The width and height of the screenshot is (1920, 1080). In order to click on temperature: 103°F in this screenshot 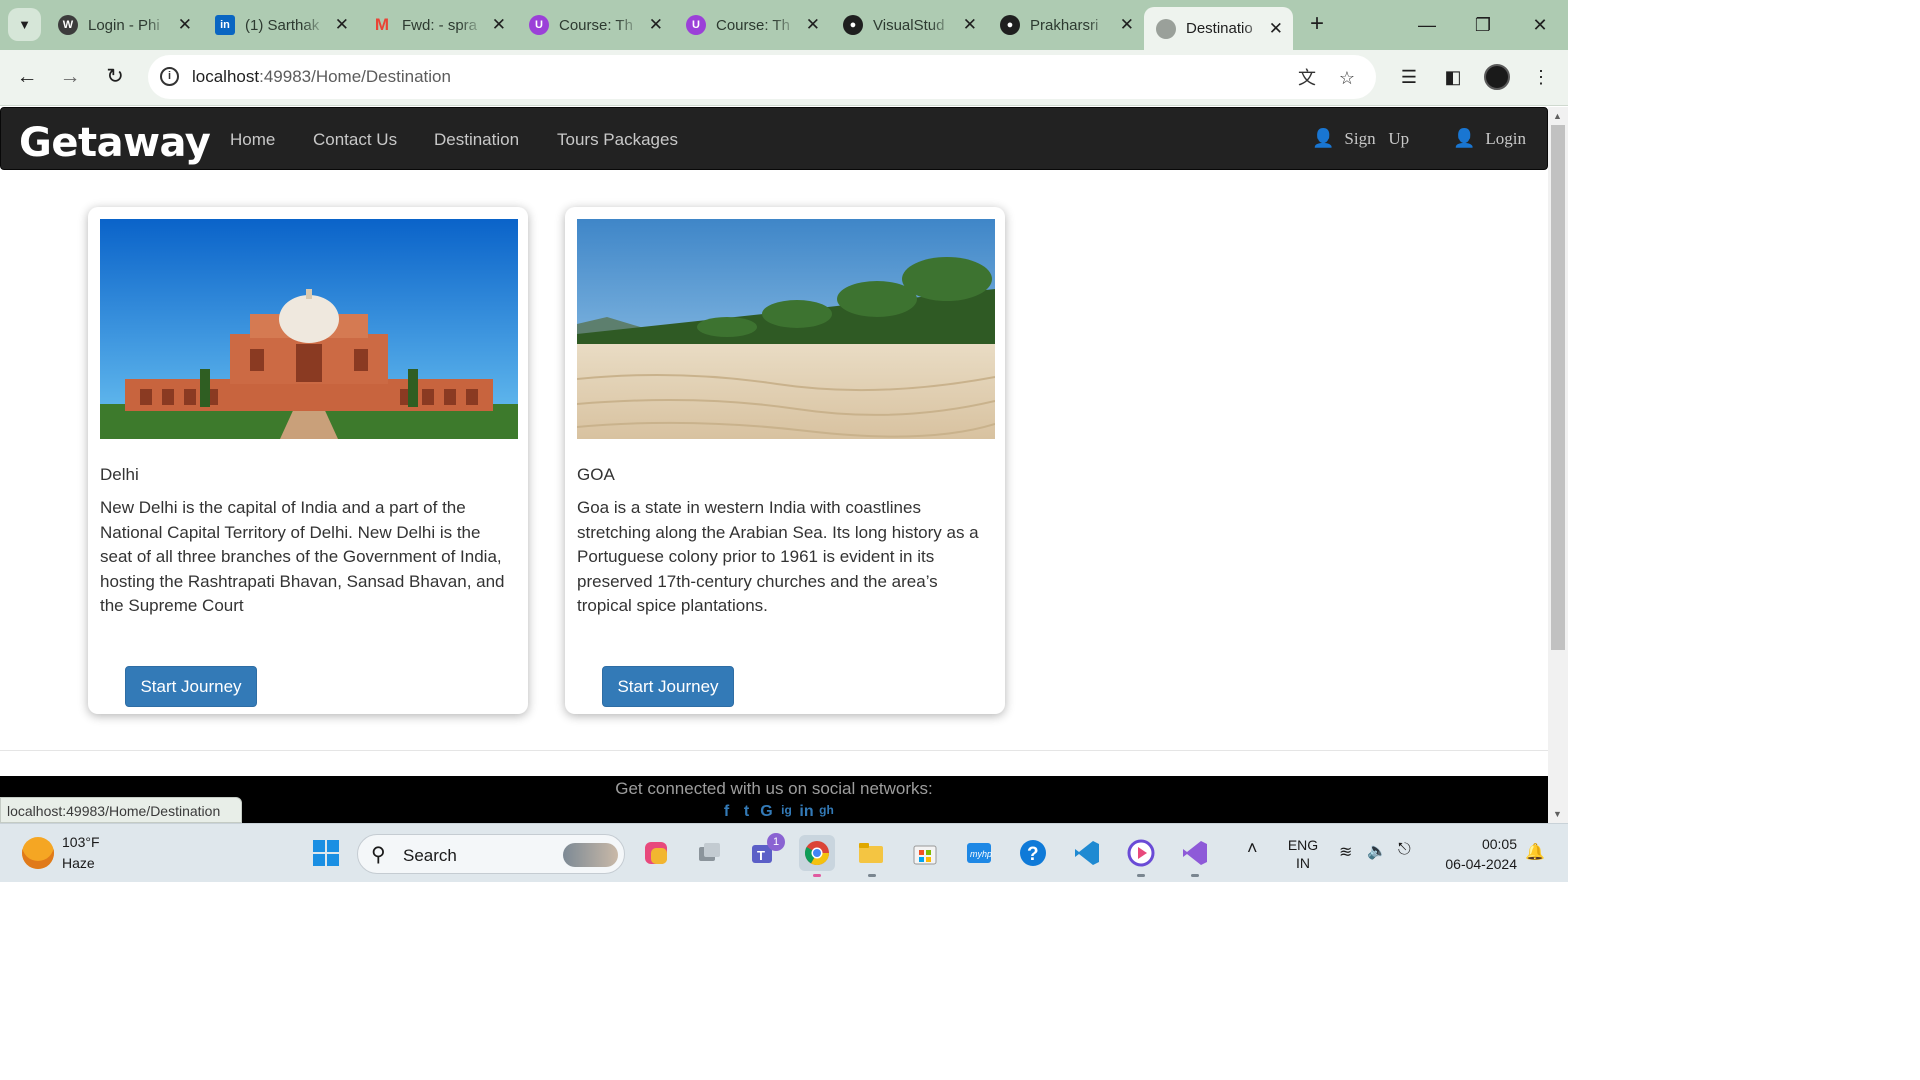, I will do `click(81, 842)`.